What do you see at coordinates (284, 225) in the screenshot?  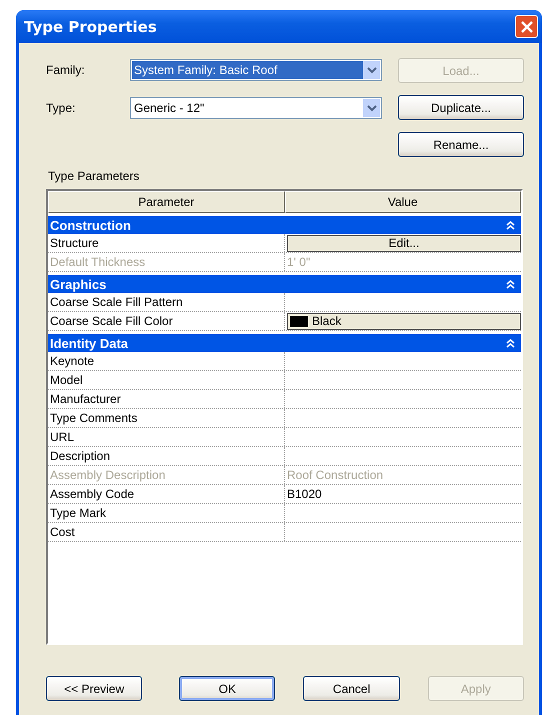 I see `group-header: Construction` at bounding box center [284, 225].